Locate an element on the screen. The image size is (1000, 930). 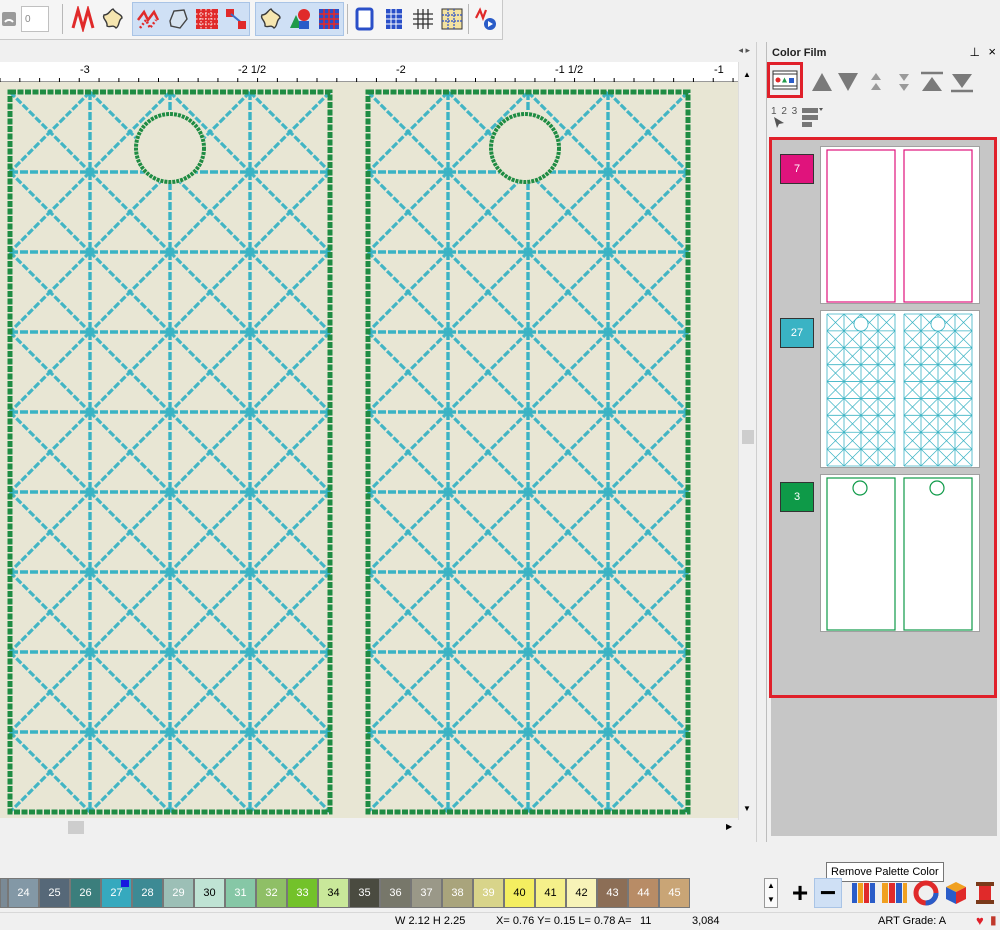
fill-zigzag-icon is located at coordinates (149, 19).